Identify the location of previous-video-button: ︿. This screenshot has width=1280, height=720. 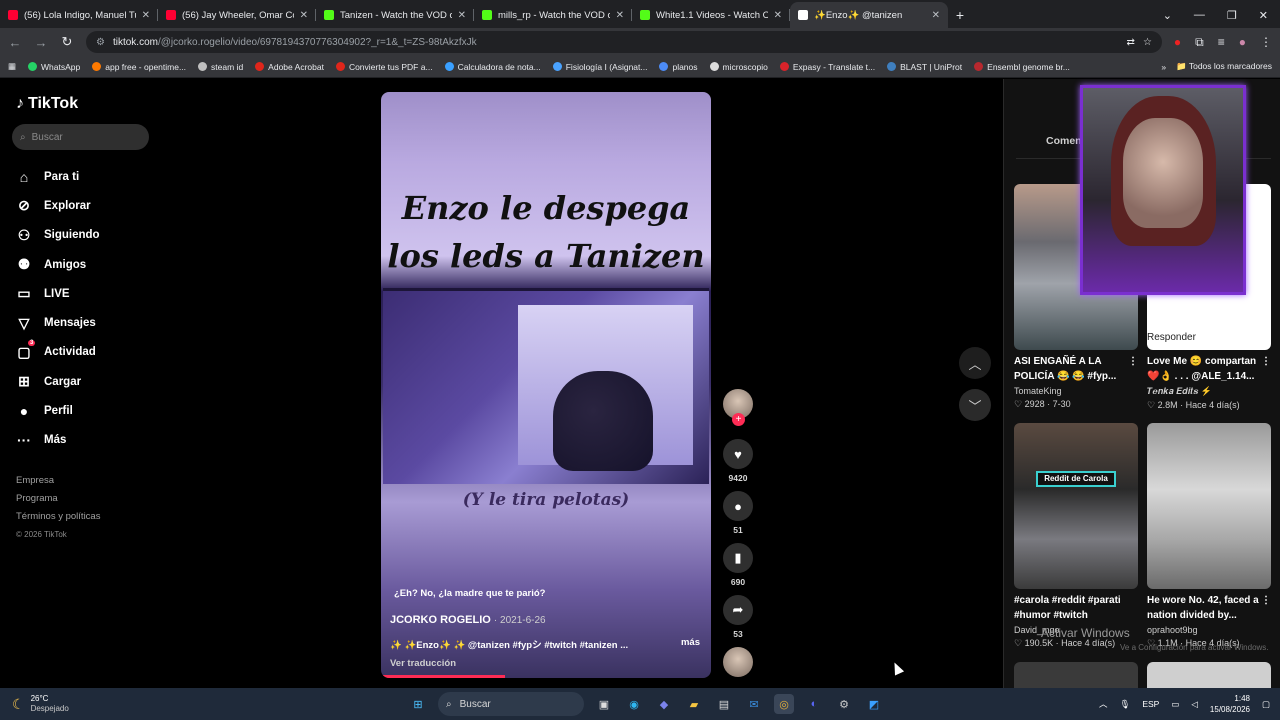
(975, 363).